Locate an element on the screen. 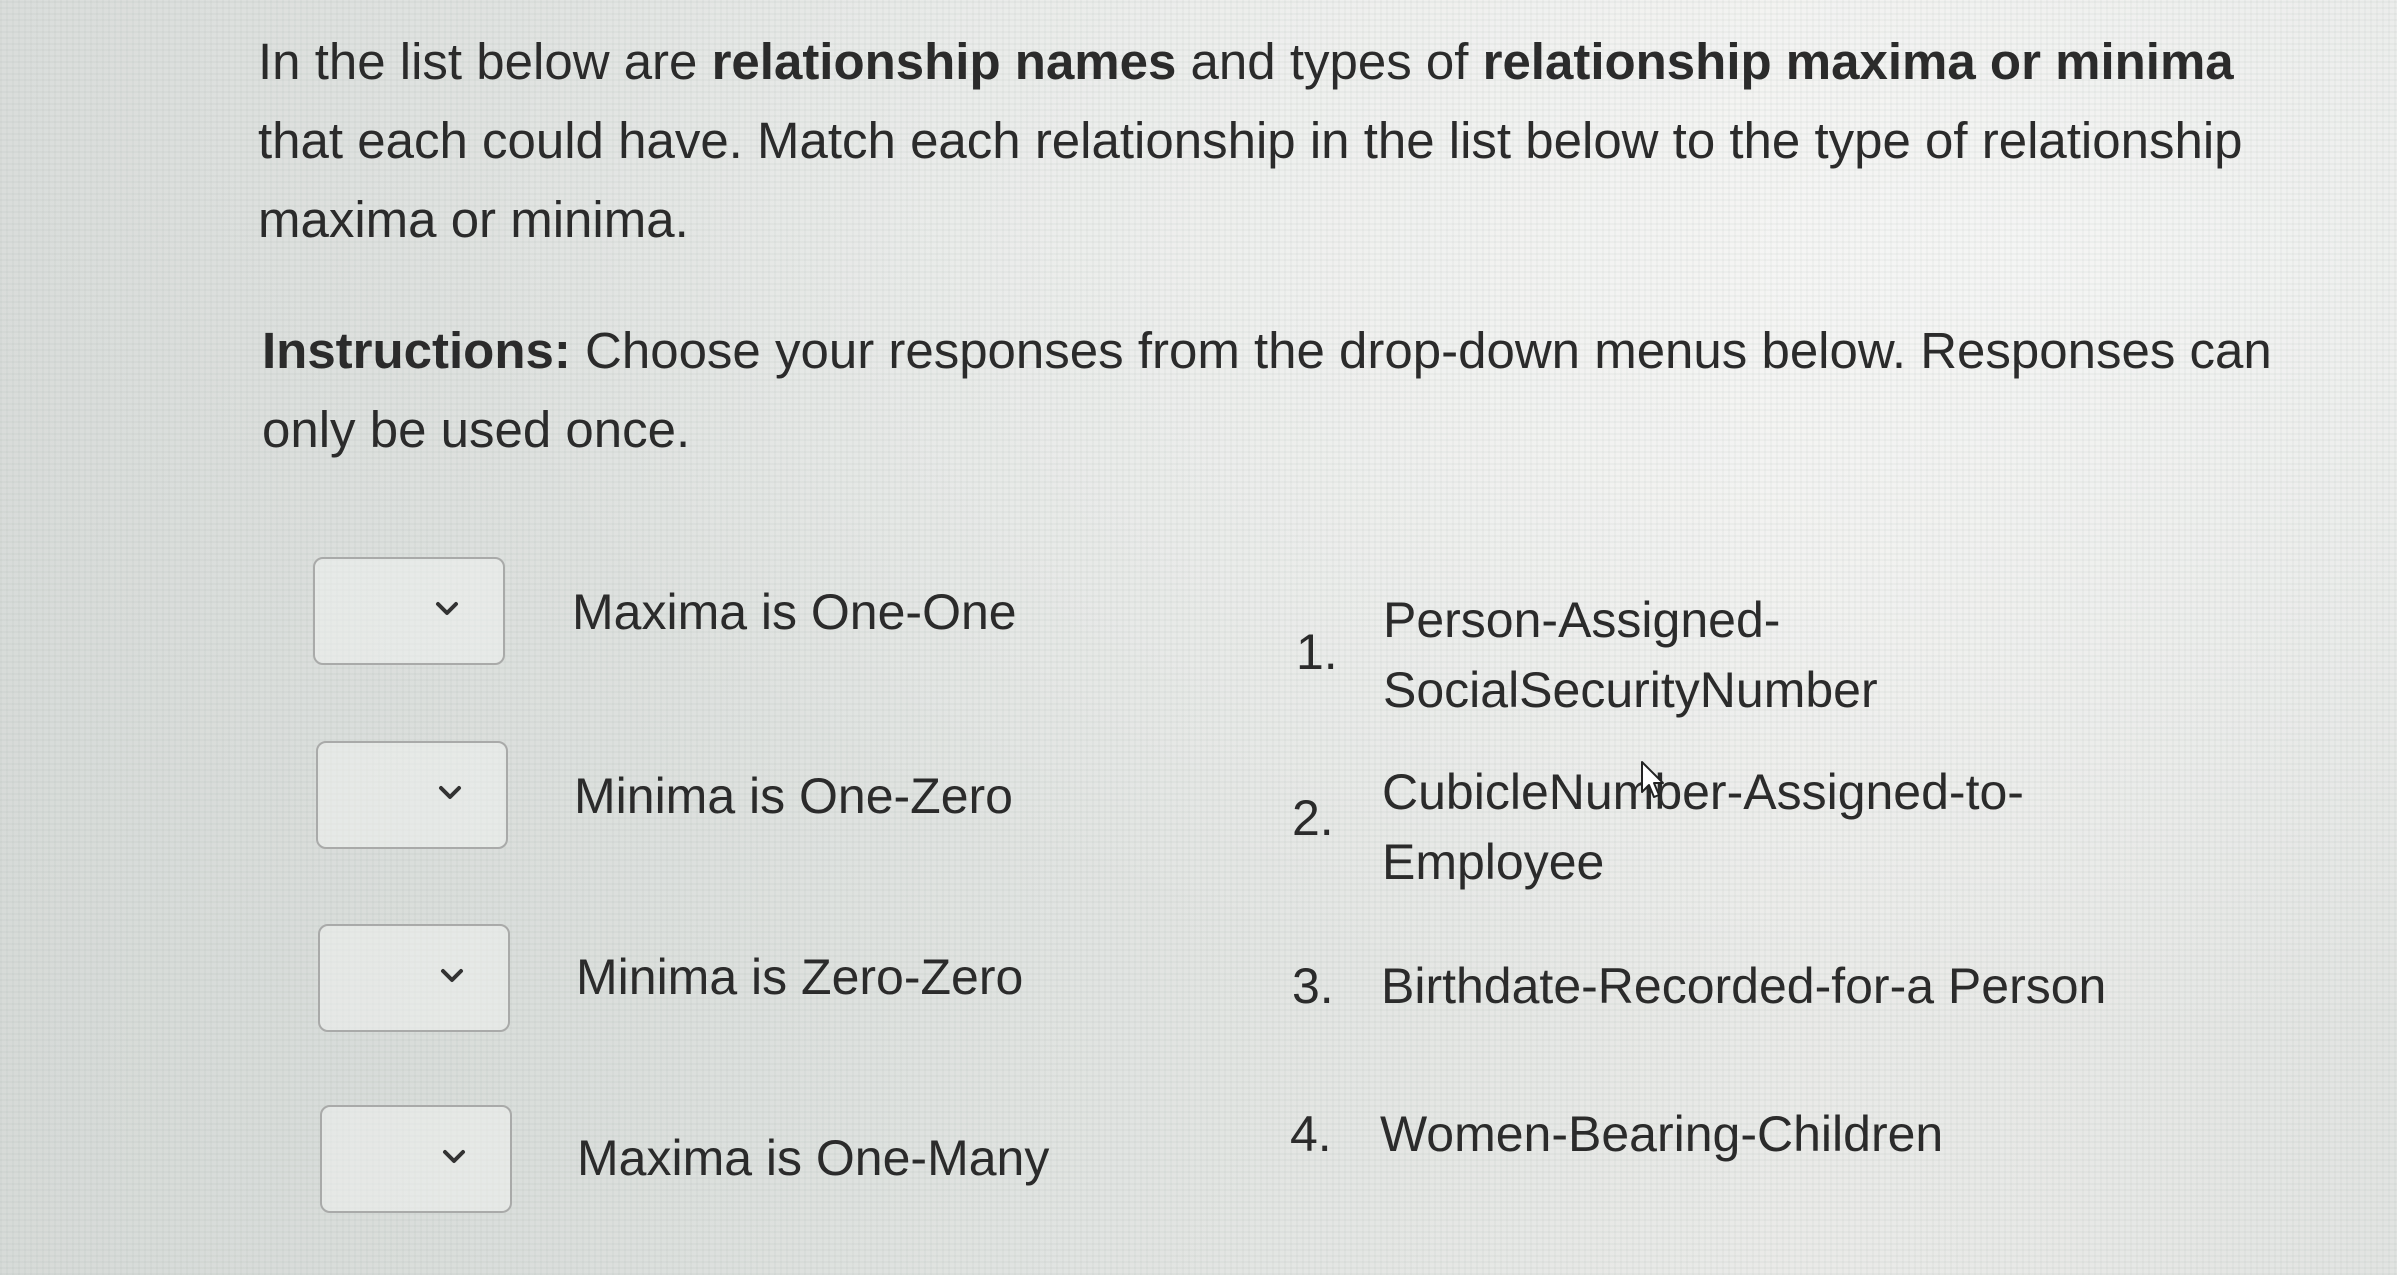 The height and width of the screenshot is (1275, 2397). dropdown-maxima-one-one is located at coordinates (409, 611).